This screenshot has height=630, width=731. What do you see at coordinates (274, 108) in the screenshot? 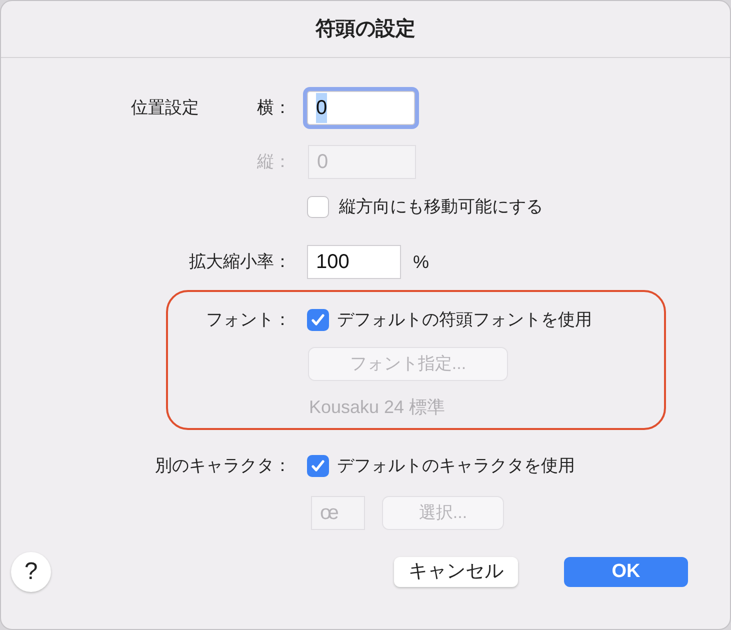
I see `field-label: 横：` at bounding box center [274, 108].